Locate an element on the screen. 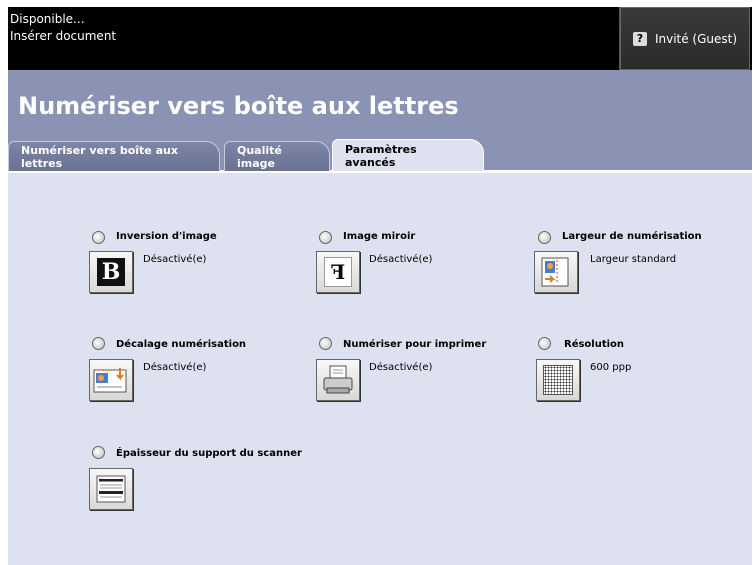 The height and width of the screenshot is (565, 754). page-title: Numériser vers boîte aux lettres is located at coordinates (238, 106).